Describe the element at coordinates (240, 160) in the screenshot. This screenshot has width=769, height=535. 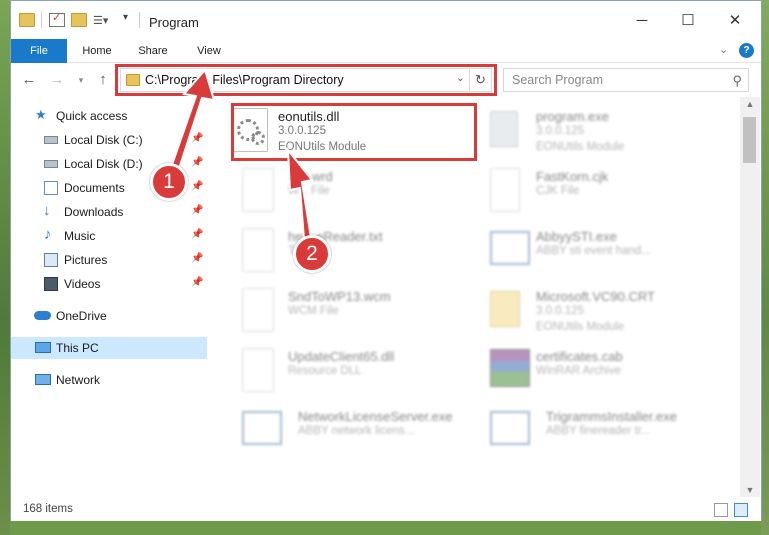
I see `annotation-arrows` at that location.